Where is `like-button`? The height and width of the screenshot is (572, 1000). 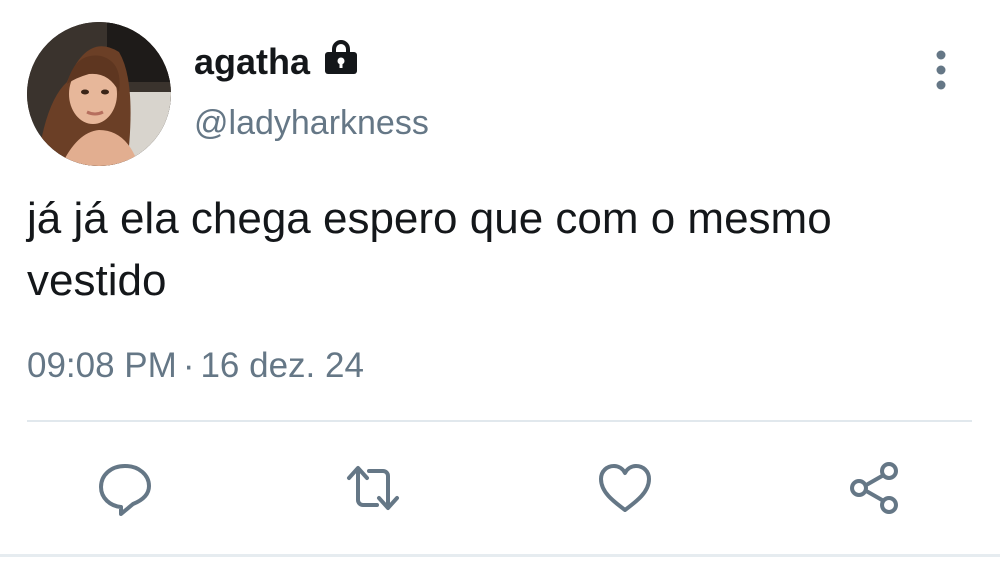 like-button is located at coordinates (625, 488).